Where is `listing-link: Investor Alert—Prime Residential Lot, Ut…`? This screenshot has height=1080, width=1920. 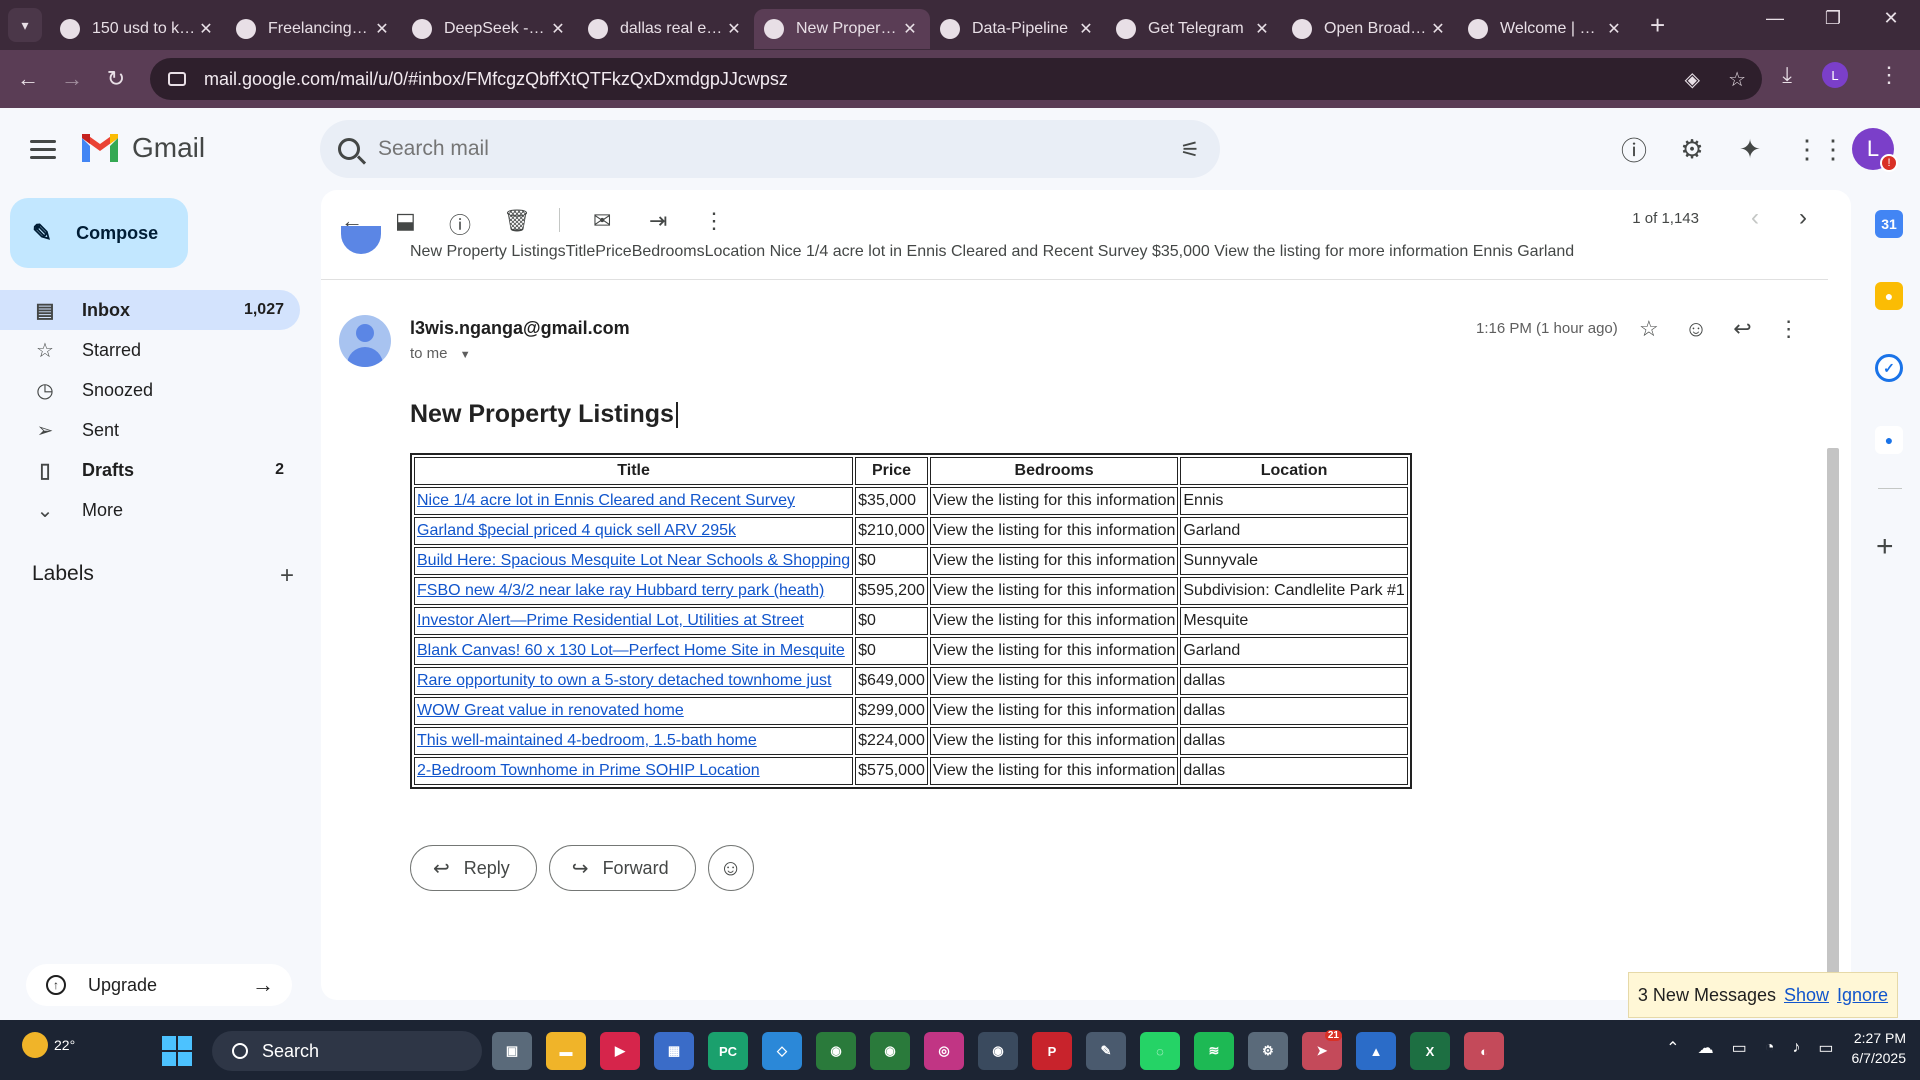
listing-link: Investor Alert—Prime Residential Lot, Ut… is located at coordinates (610, 620).